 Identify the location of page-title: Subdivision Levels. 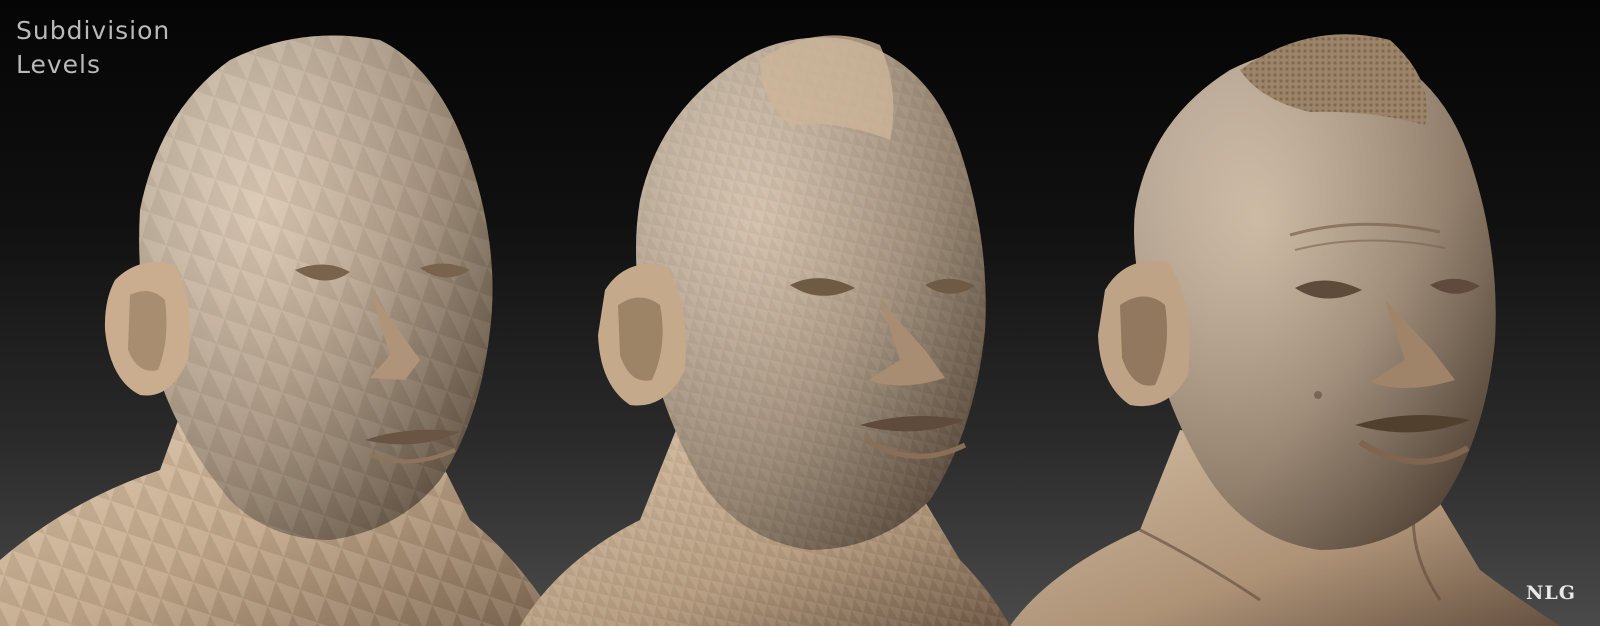
(93, 48).